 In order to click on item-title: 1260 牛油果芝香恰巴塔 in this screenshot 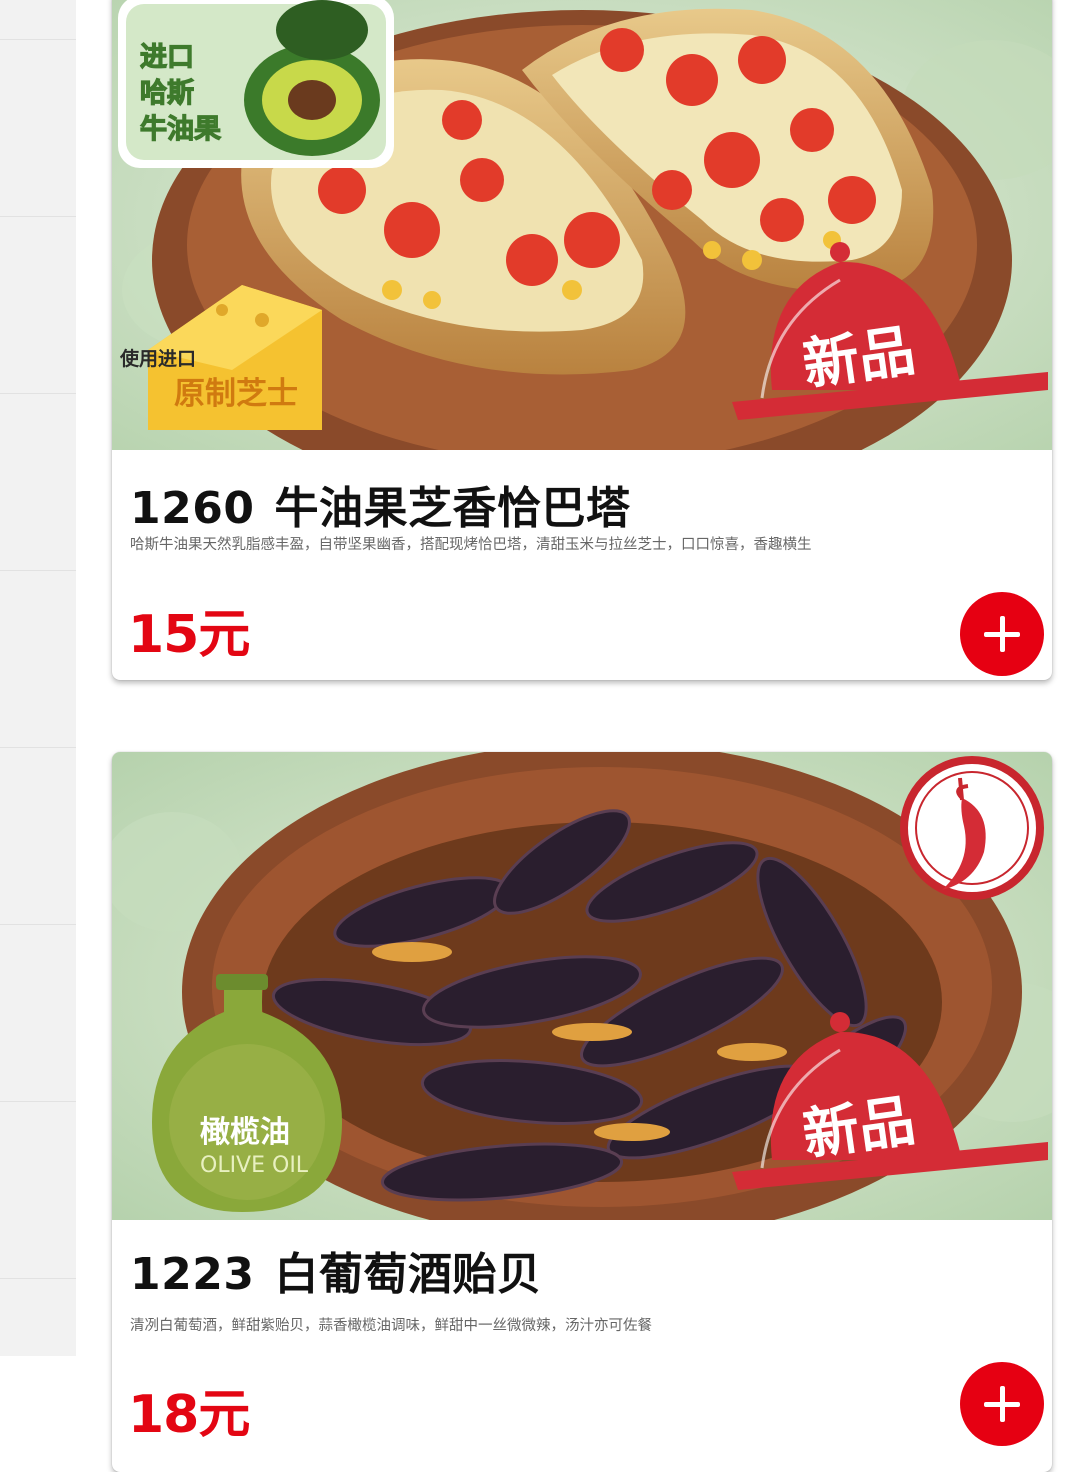, I will do `click(380, 504)`.